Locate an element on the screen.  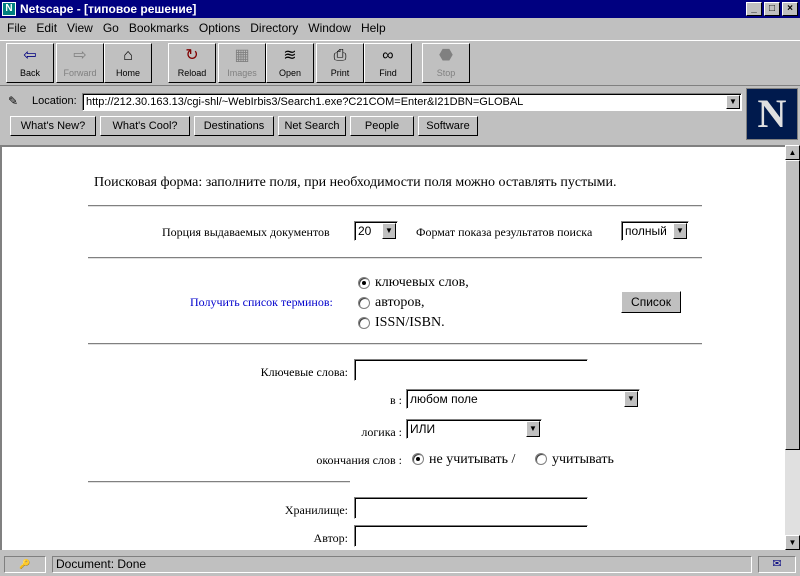
back-button: ⇦ Back is located at coordinates (30, 63).